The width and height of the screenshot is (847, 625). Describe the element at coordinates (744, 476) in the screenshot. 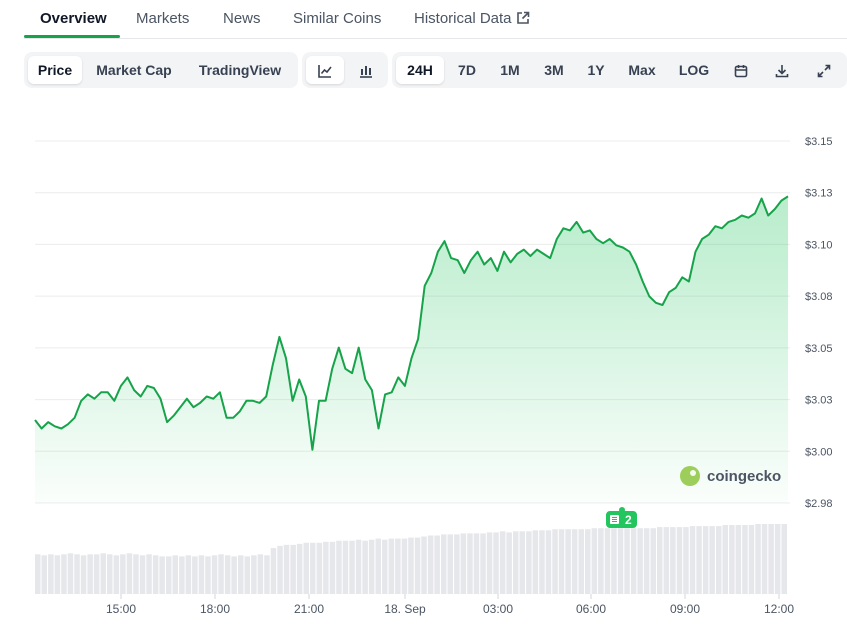

I see `watermark-text: coingecko` at that location.